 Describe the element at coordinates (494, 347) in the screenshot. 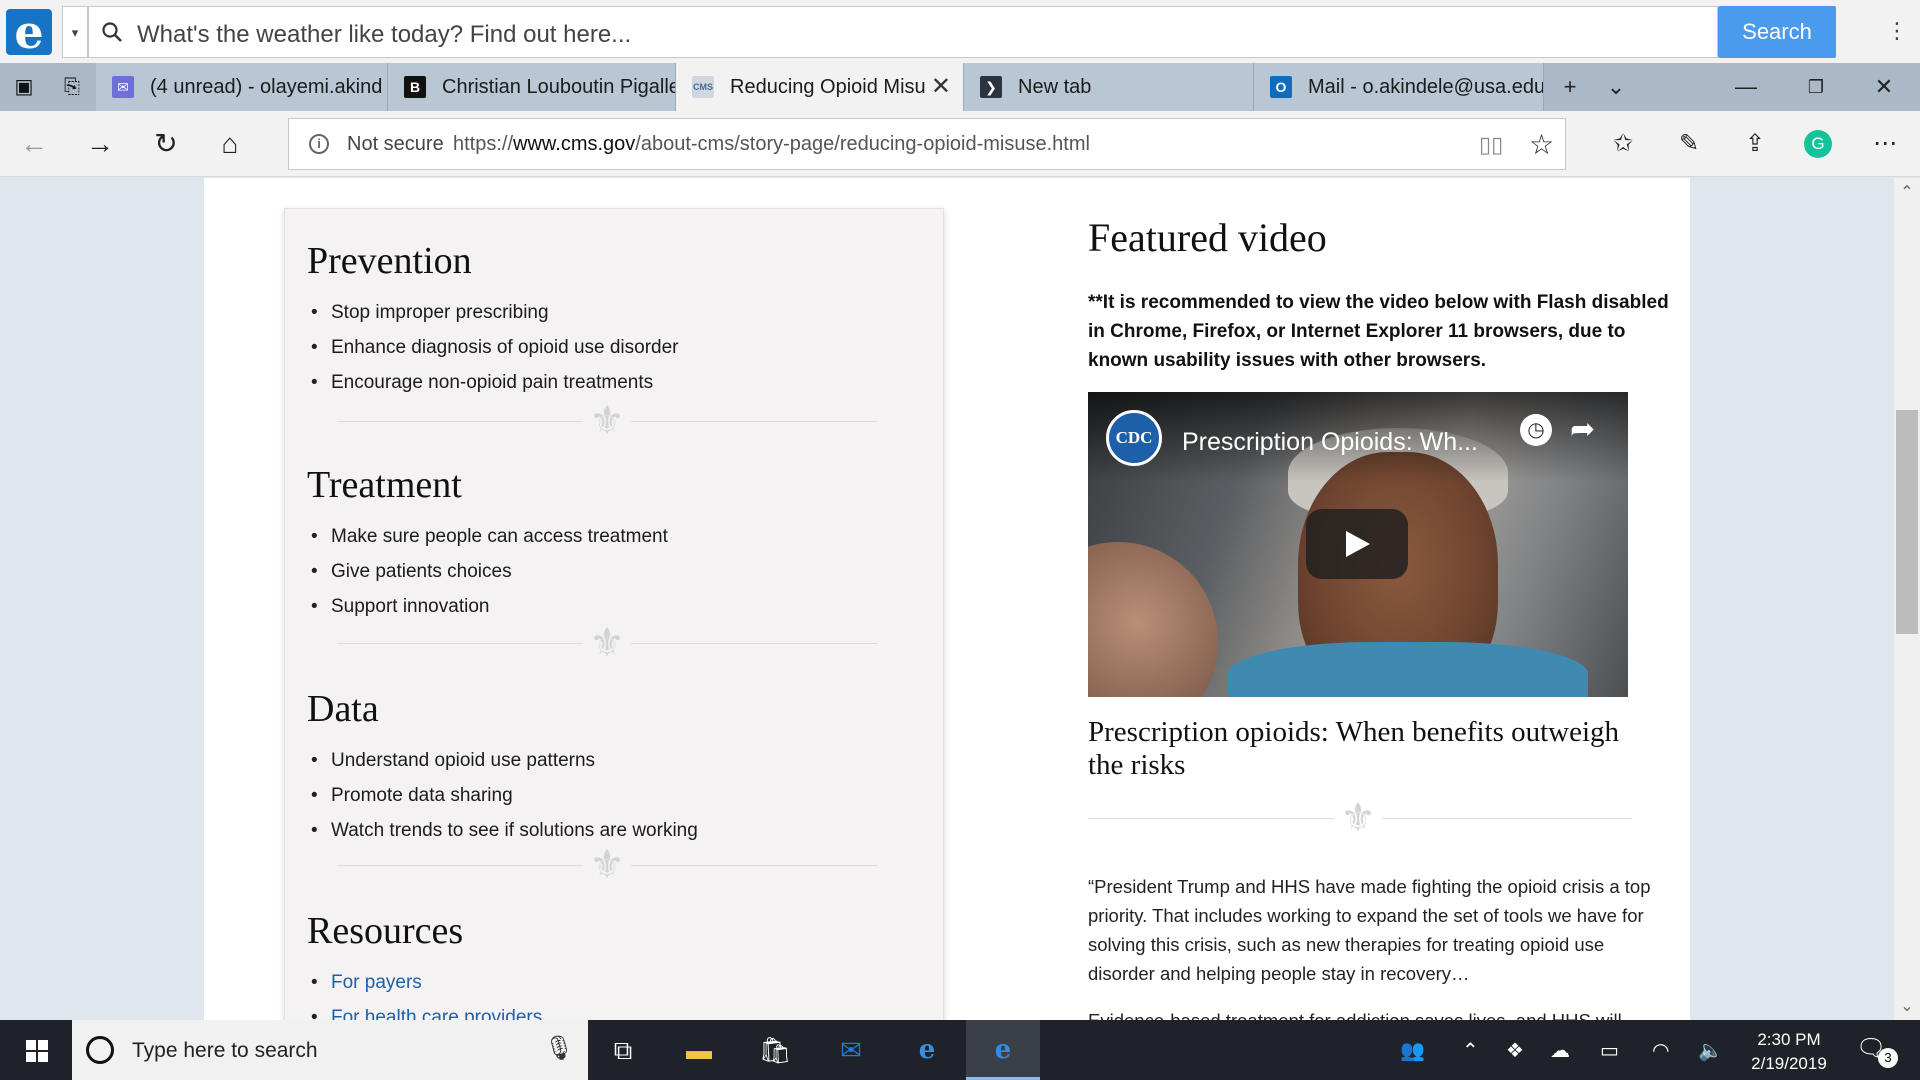

I see `list-item: Enhance diagnosis of opioid use disorder` at that location.